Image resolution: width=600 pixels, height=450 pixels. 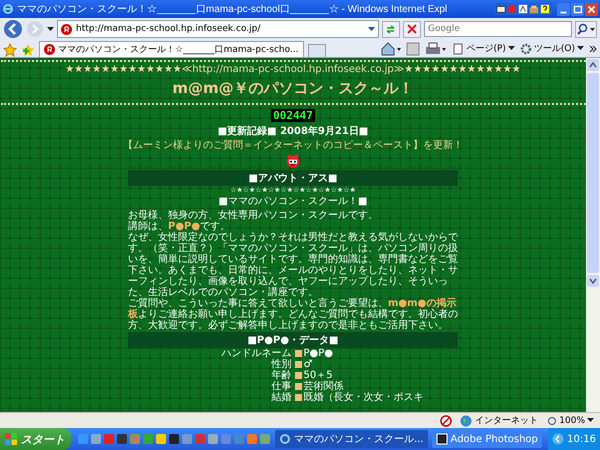 What do you see at coordinates (412, 29) in the screenshot?
I see `stop-button` at bounding box center [412, 29].